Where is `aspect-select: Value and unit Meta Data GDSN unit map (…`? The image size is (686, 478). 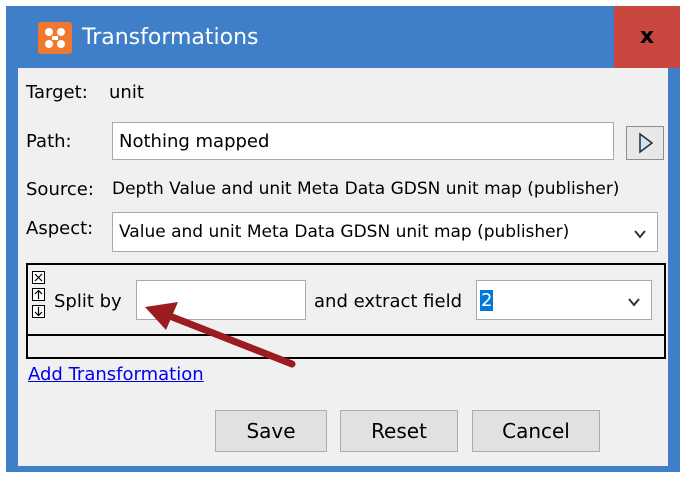 aspect-select: Value and unit Meta Data GDSN unit map (… is located at coordinates (385, 232).